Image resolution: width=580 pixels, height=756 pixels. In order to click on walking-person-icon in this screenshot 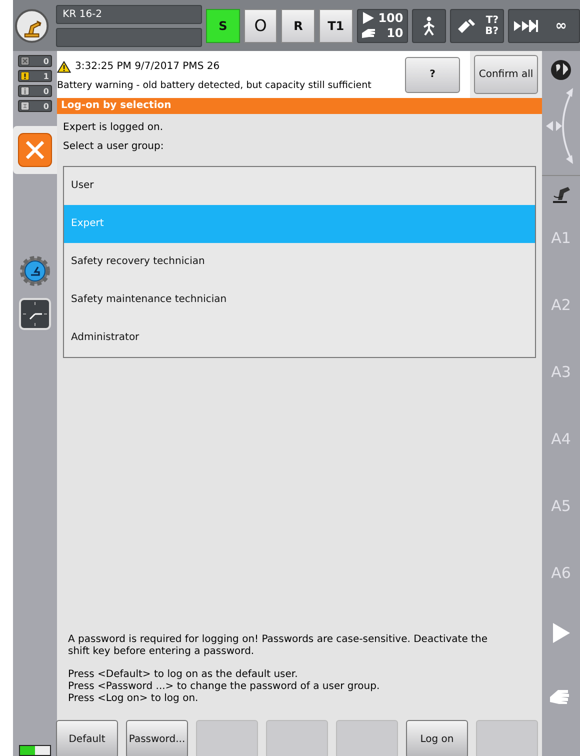, I will do `click(429, 26)`.